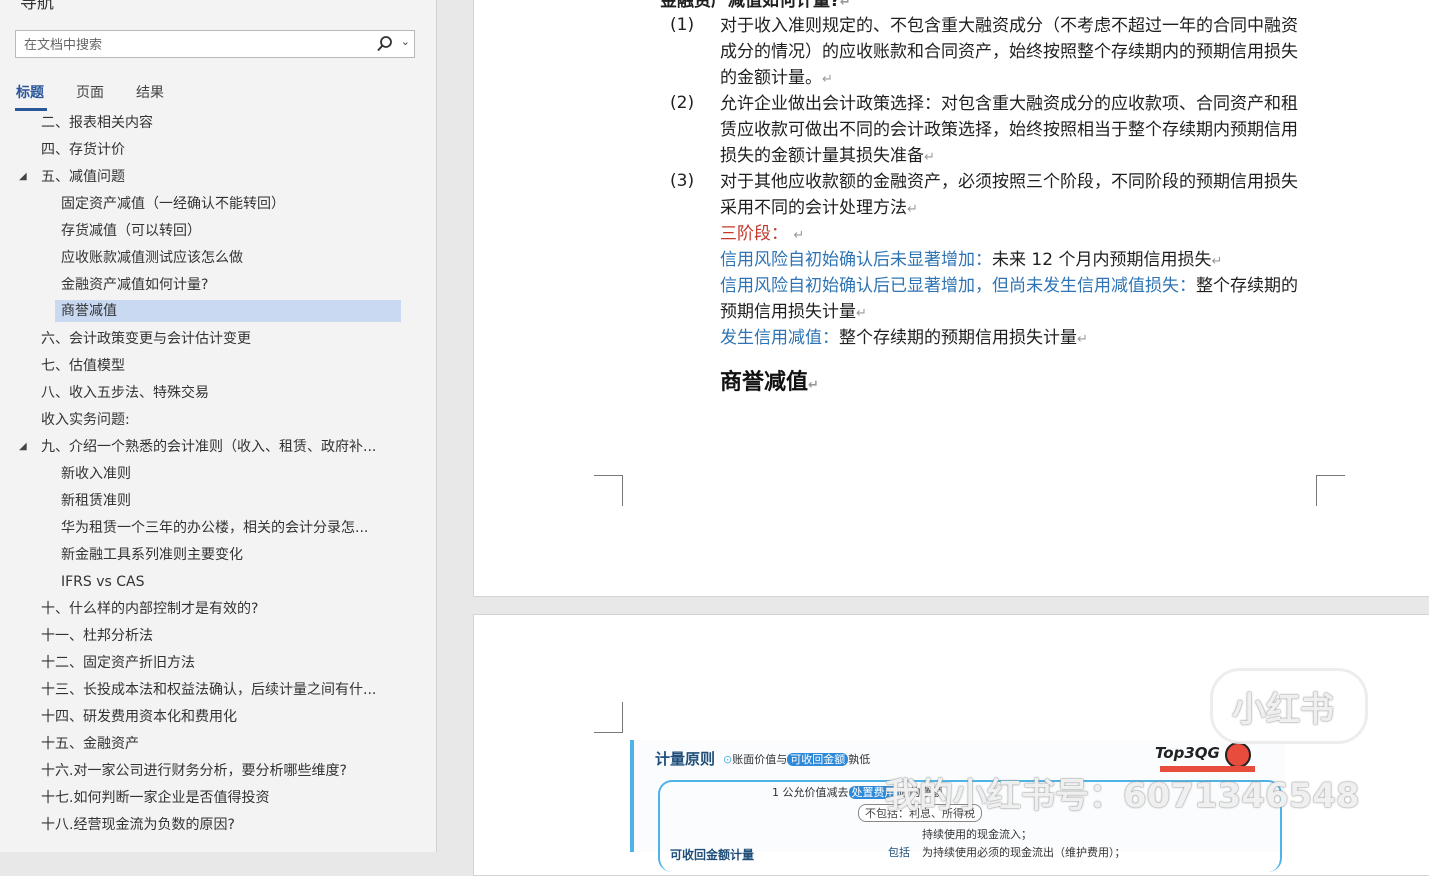 This screenshot has height=876, width=1429. I want to click on paragraph-line: 赁应收款可做出不同的会计政策选择，始终按照相当于整个存续期内预期信用, so click(1009, 130).